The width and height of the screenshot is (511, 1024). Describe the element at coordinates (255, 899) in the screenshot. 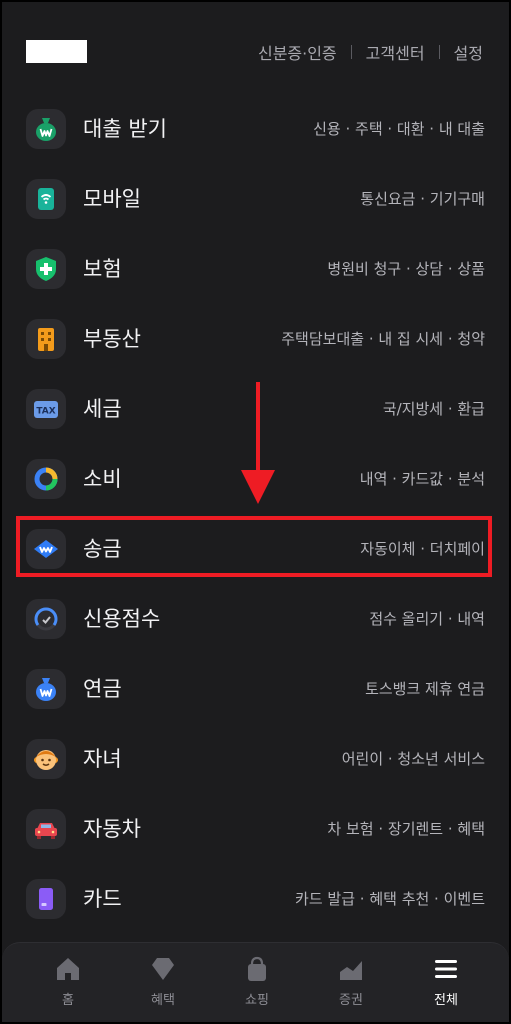

I see `menu-item-card: 카드 카드 발급 · 혜택 추천 · 이벤트` at that location.